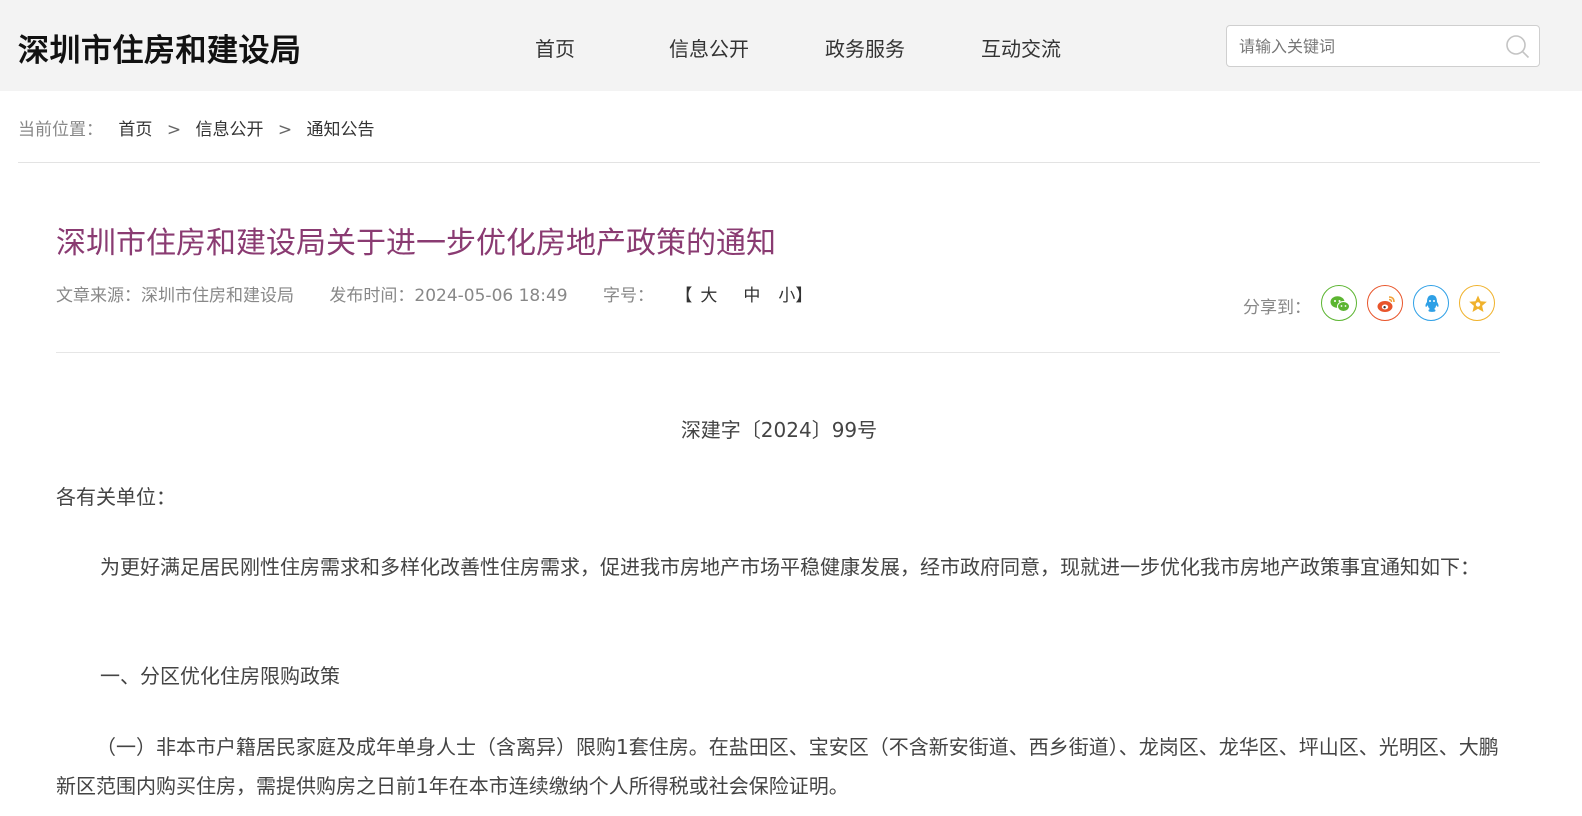 This screenshot has width=1582, height=816. What do you see at coordinates (60, 130) in the screenshot?
I see `breadcrumb-label: 当前位置：` at bounding box center [60, 130].